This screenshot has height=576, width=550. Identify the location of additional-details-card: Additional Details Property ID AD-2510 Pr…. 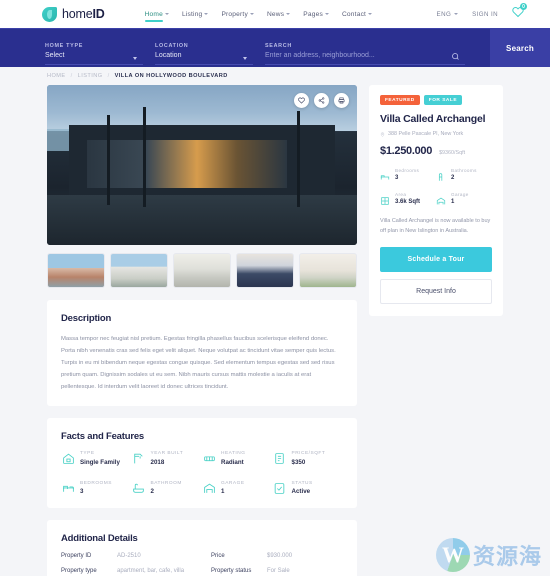
(202, 548).